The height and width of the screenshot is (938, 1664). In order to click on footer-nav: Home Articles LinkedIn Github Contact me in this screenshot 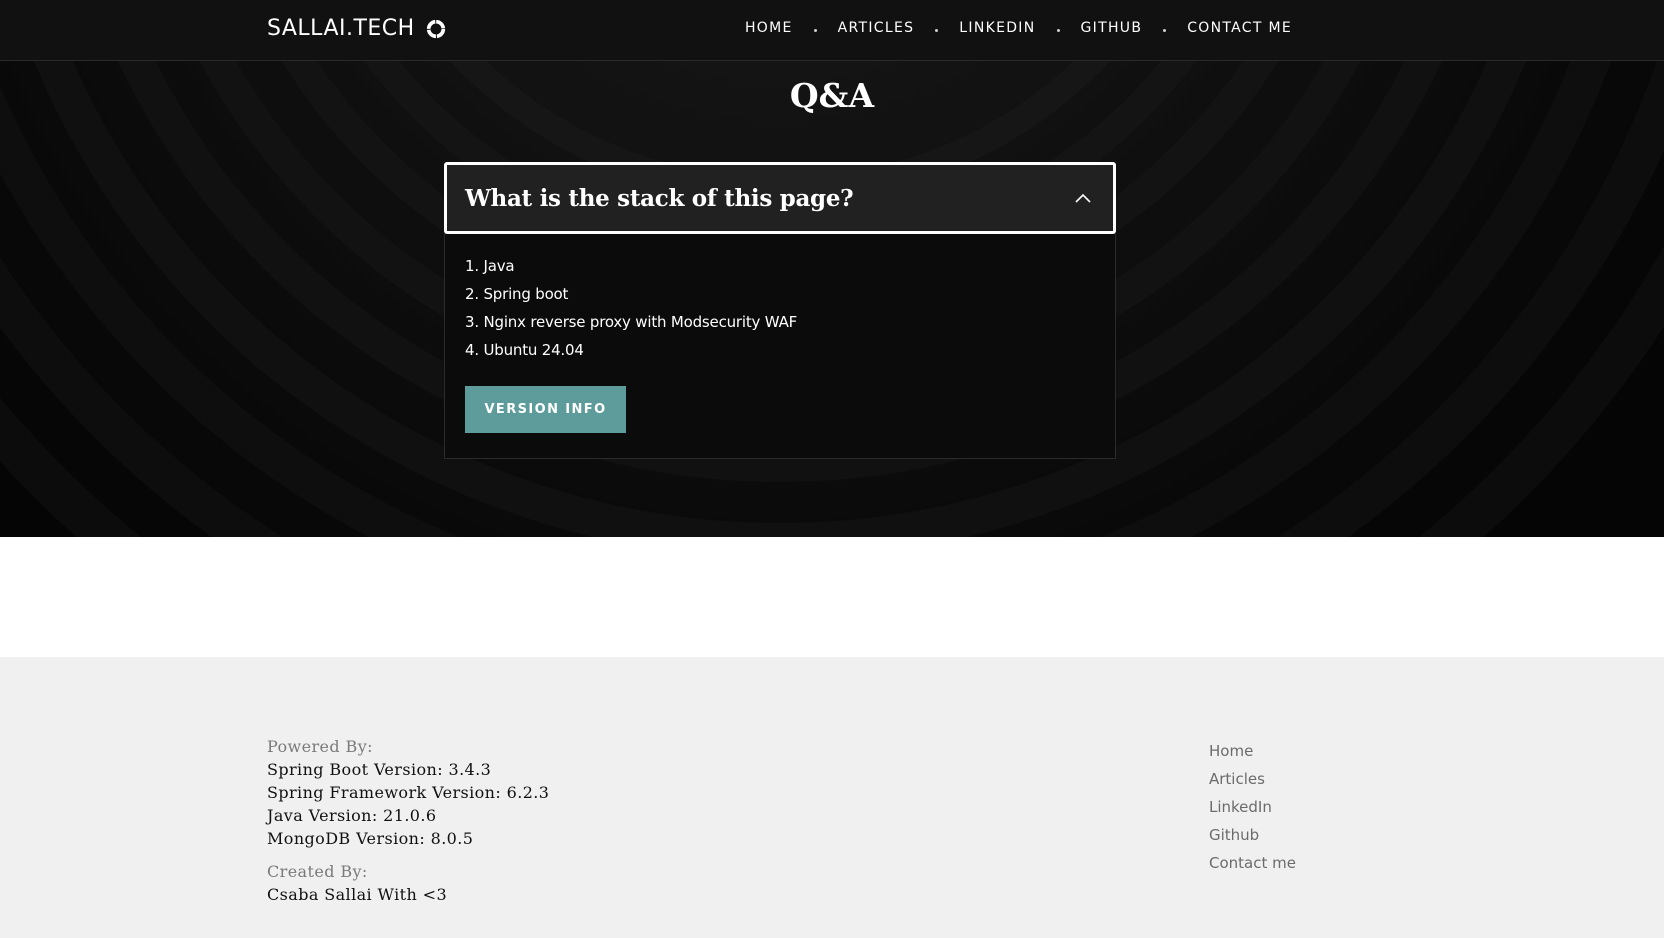, I will do `click(1252, 807)`.